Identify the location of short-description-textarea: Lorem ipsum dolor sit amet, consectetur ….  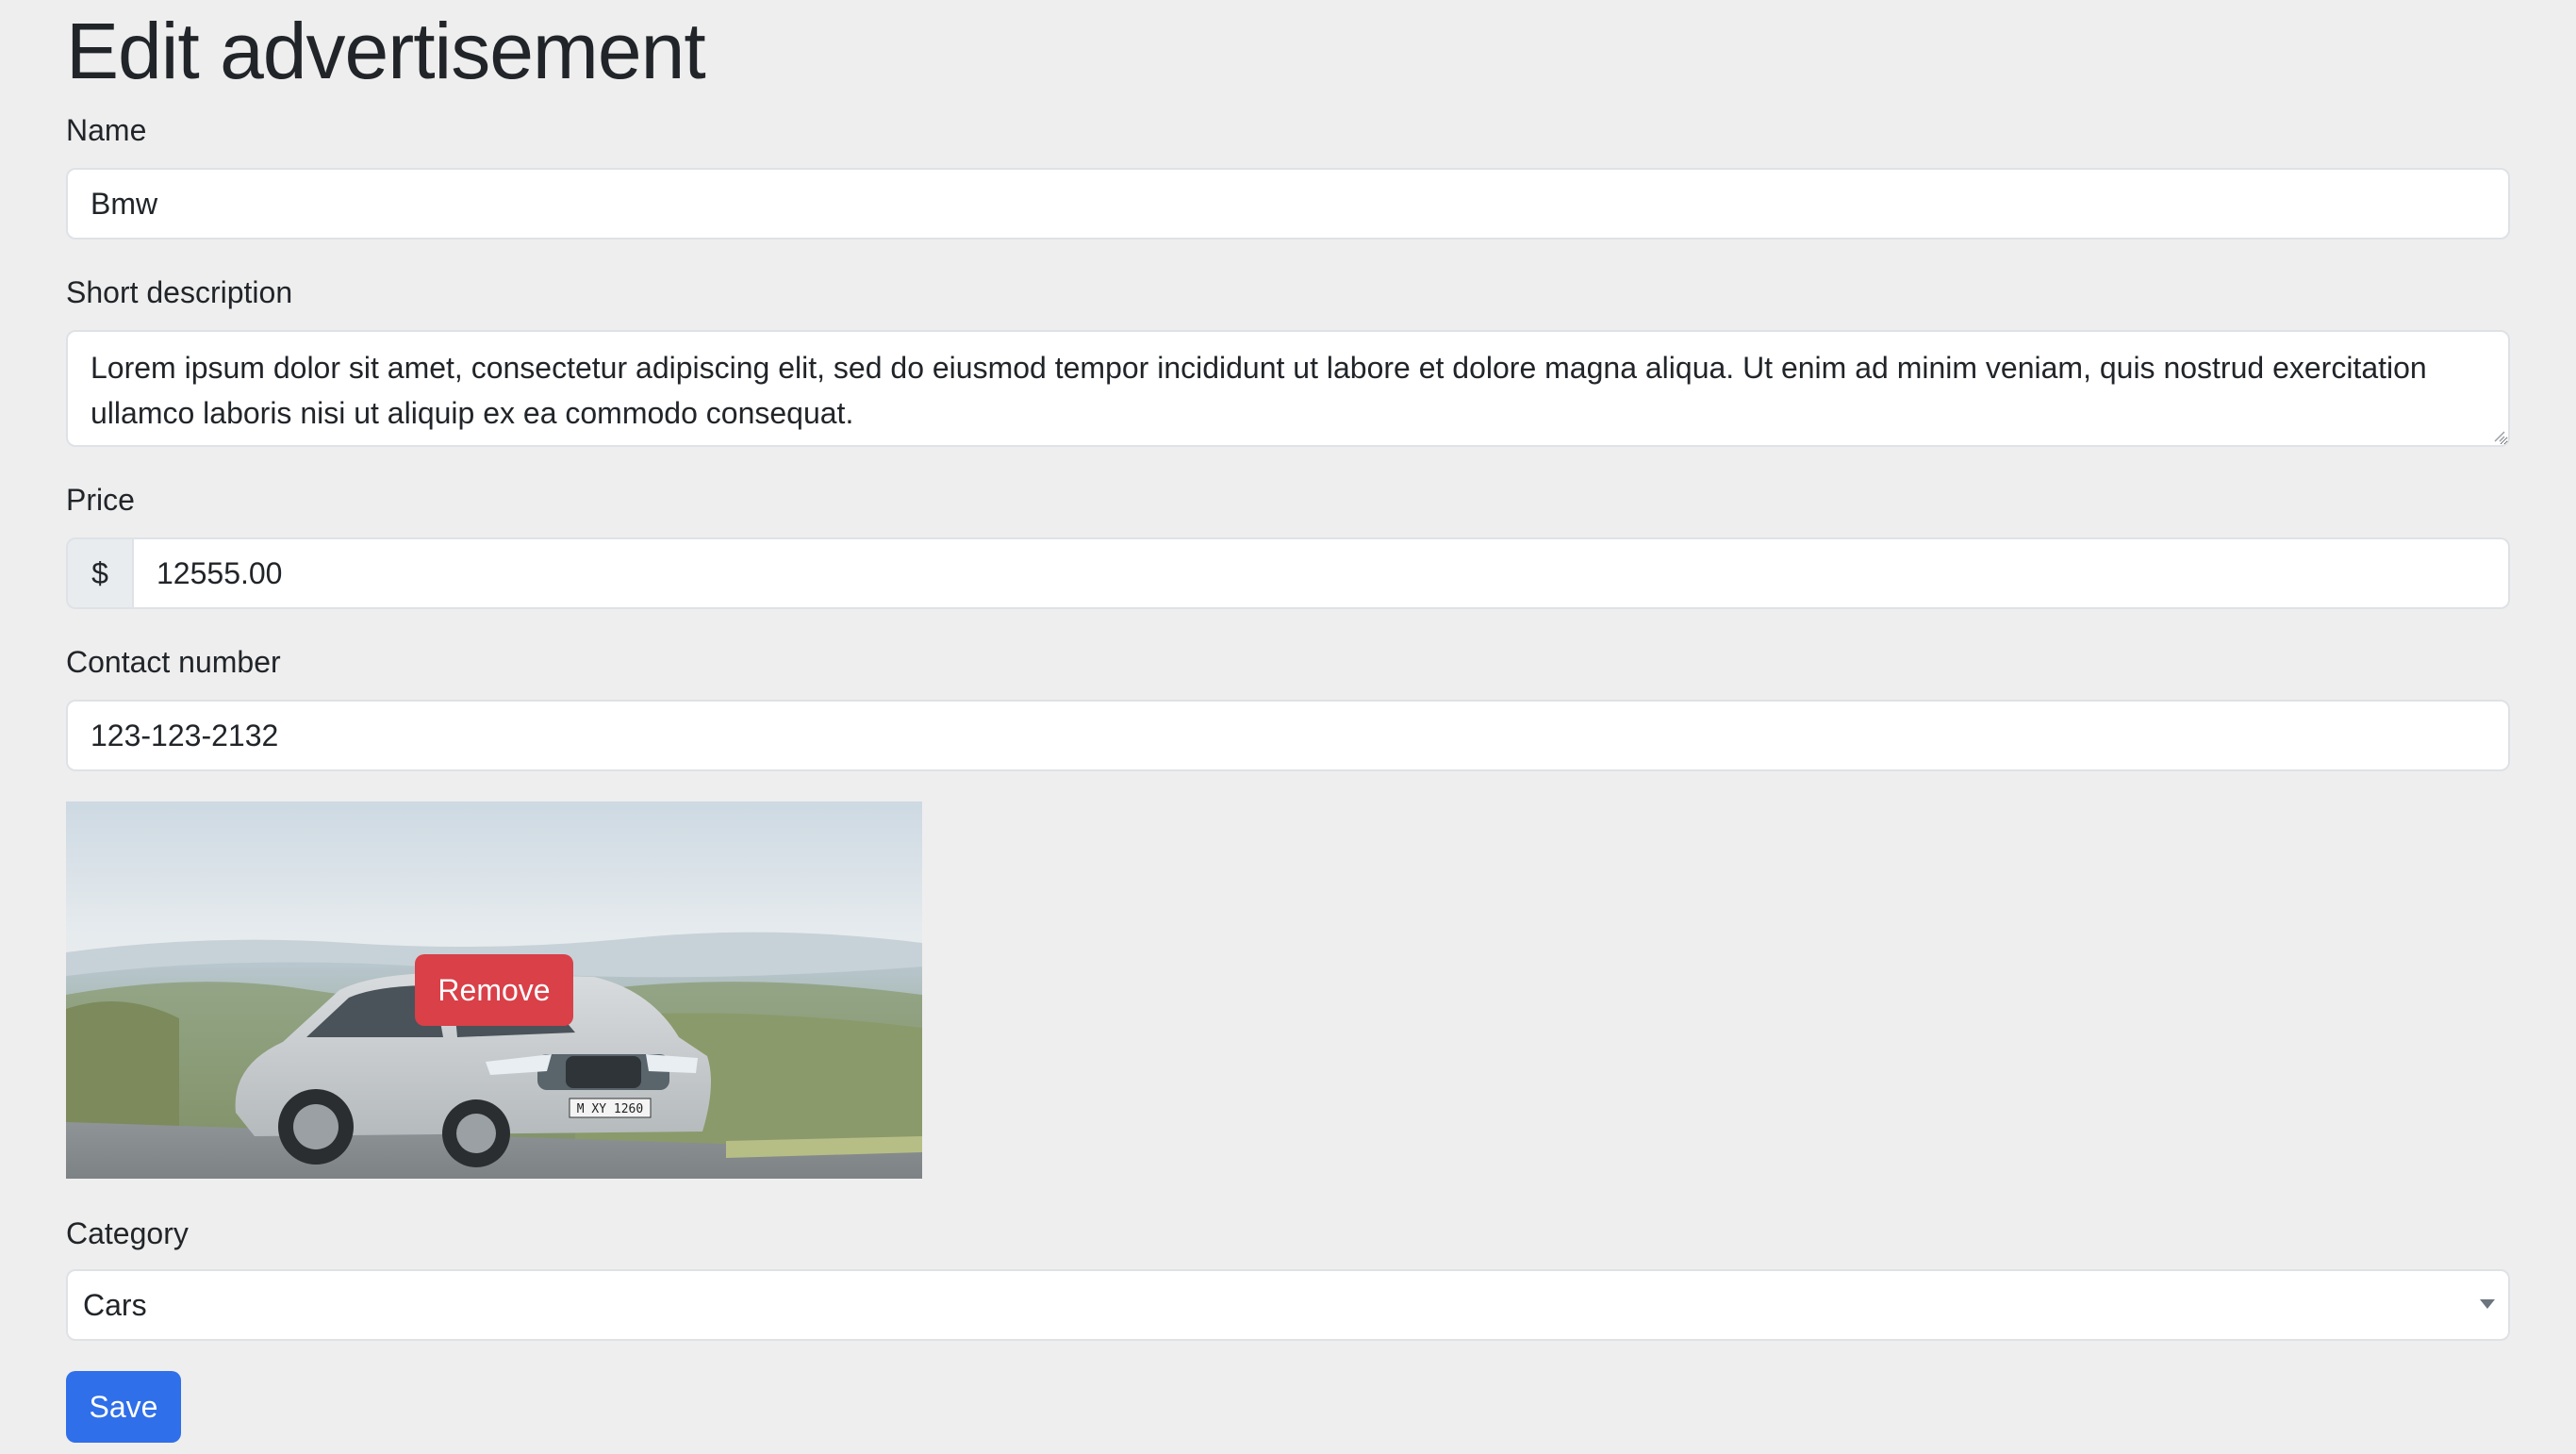
(1288, 388).